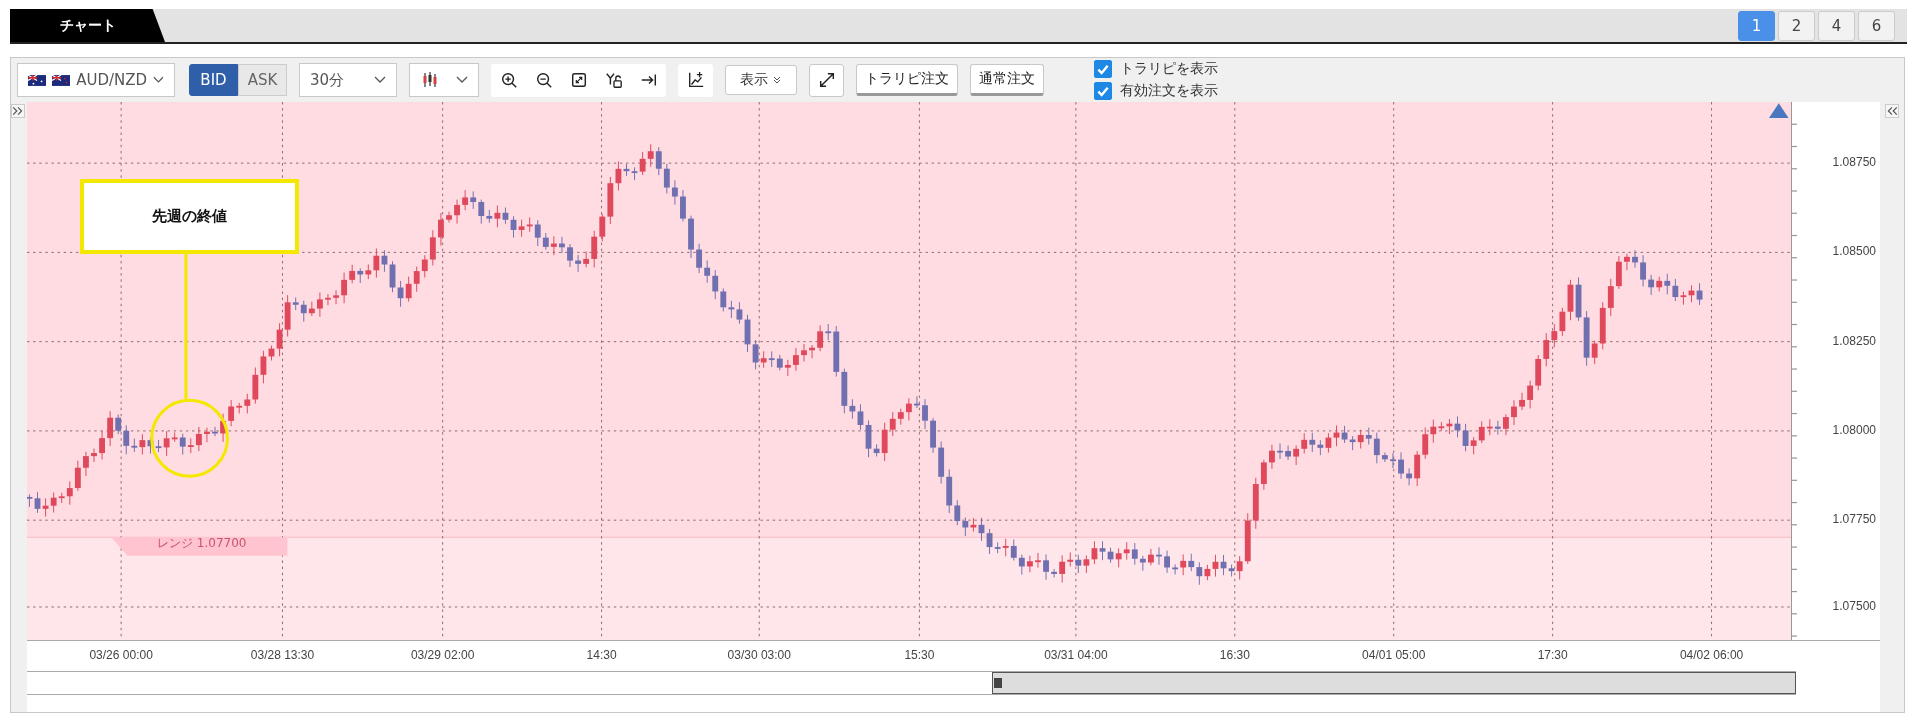 This screenshot has width=1917, height=721. Describe the element at coordinates (1876, 25) in the screenshot. I see `layout-button: 6` at that location.